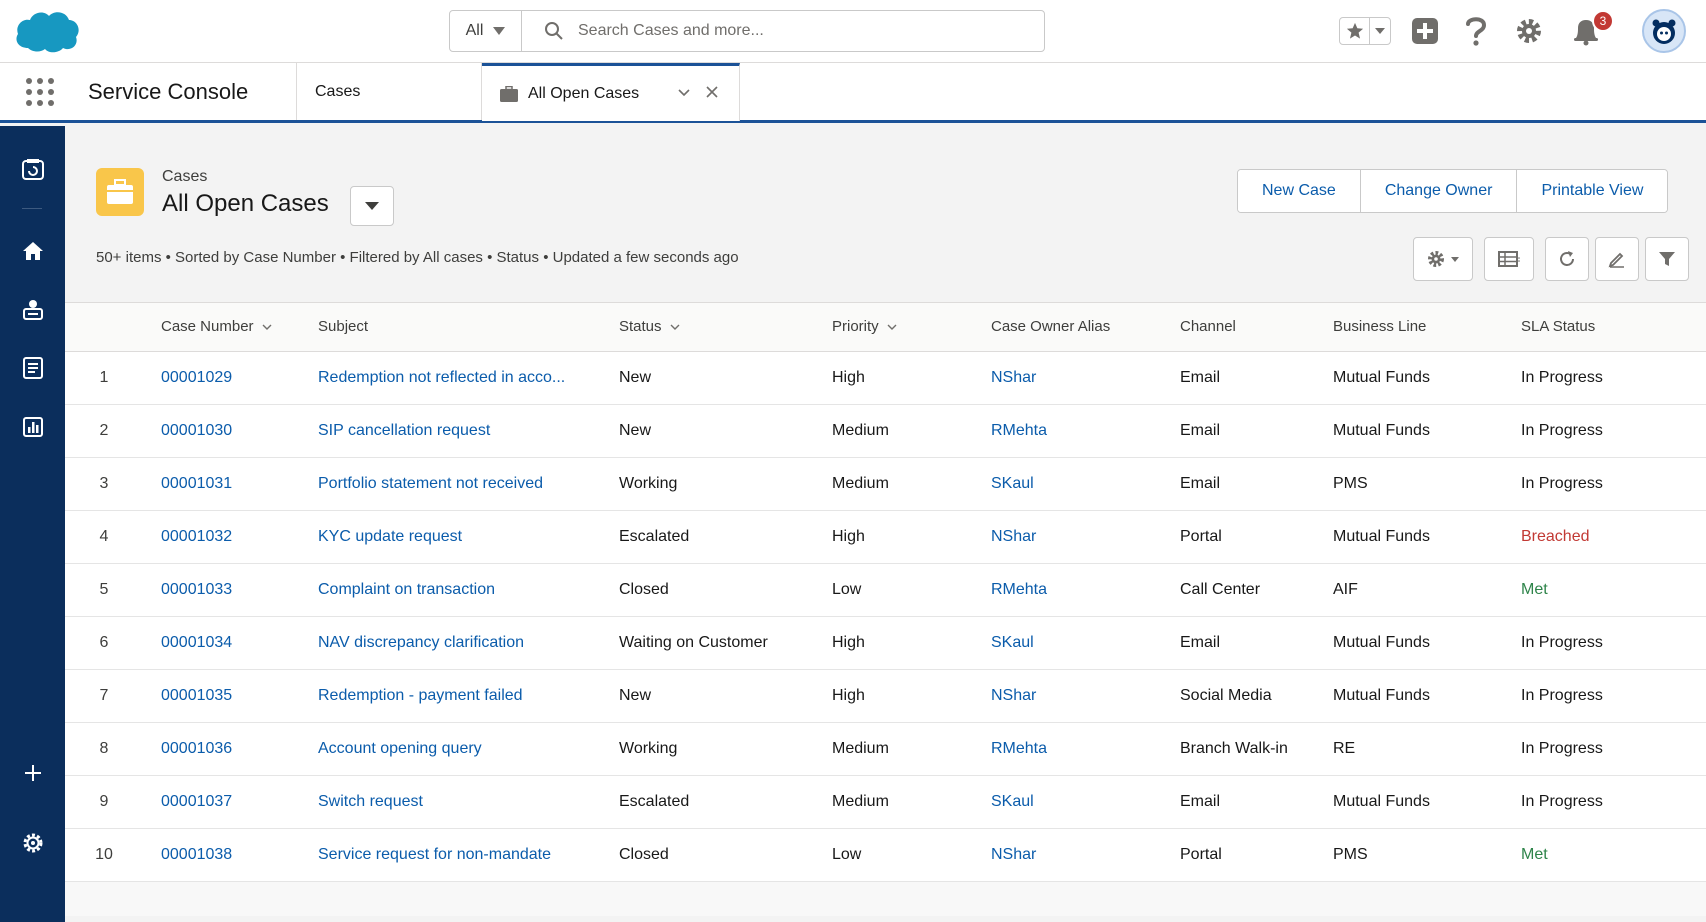 The image size is (1706, 922). Describe the element at coordinates (468, 327) in the screenshot. I see `column-header-subject: Subject` at that location.